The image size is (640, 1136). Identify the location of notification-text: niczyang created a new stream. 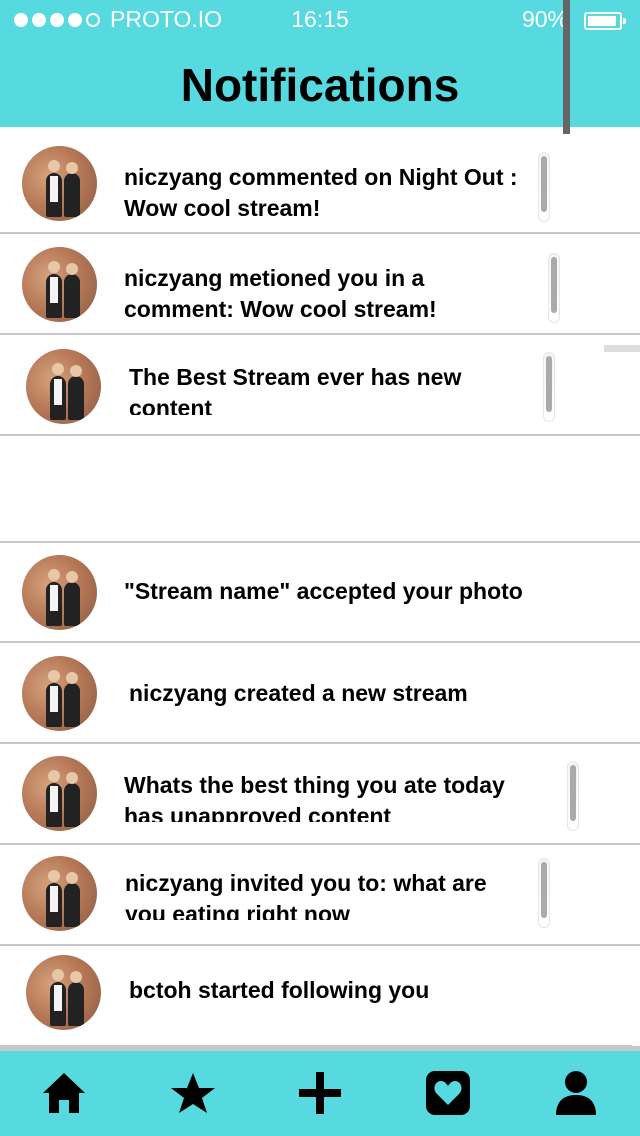
(298, 693).